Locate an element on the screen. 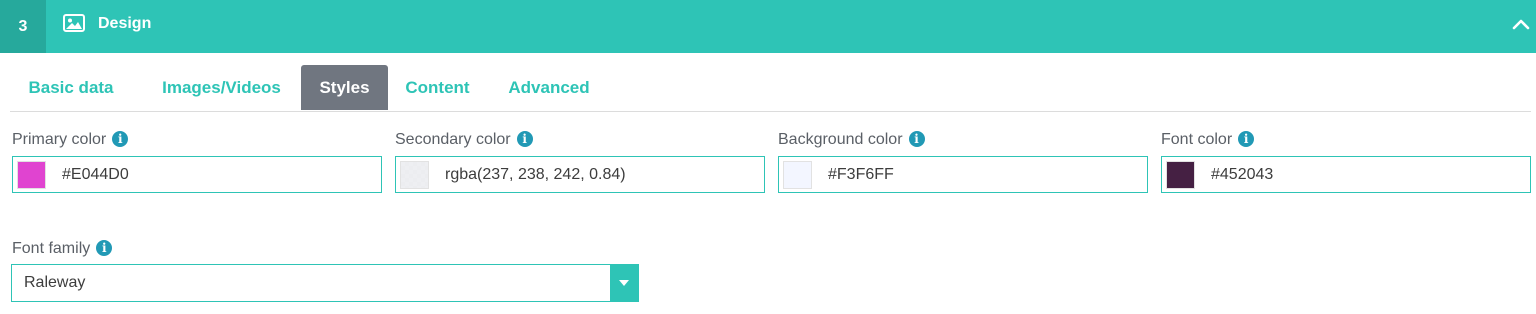 Image resolution: width=1536 pixels, height=314 pixels. image-icon is located at coordinates (74, 23).